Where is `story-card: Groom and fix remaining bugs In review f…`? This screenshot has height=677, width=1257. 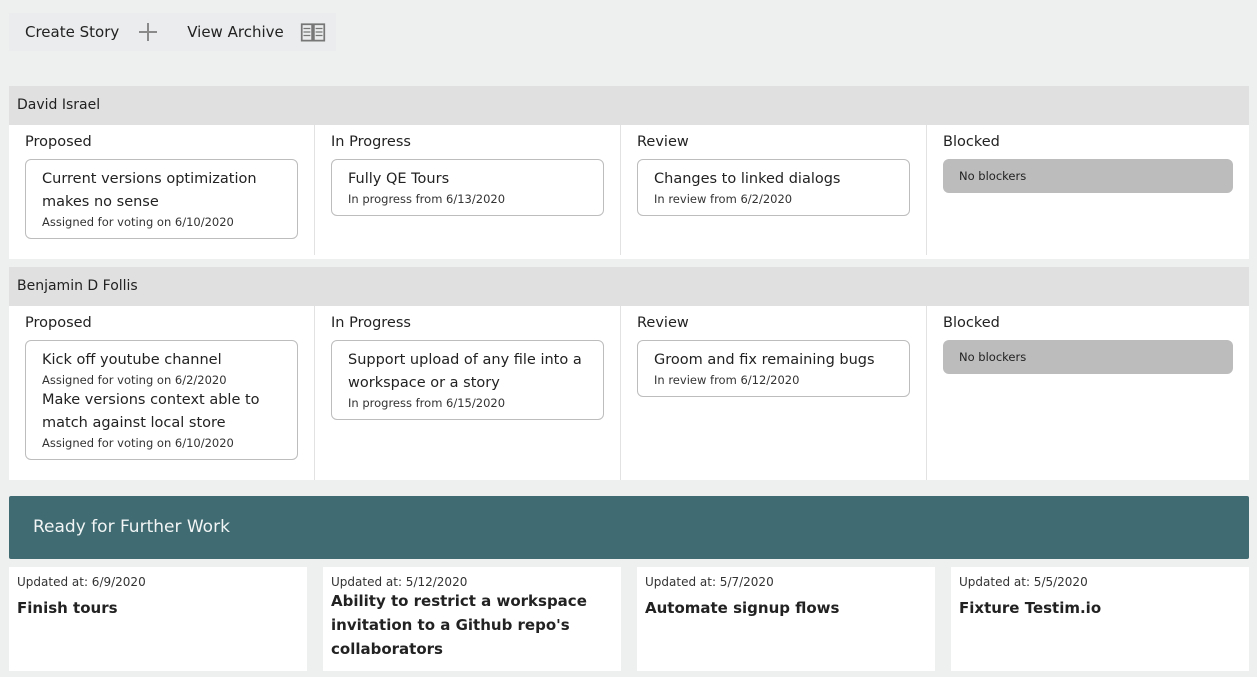 story-card: Groom and fix remaining bugs In review f… is located at coordinates (773, 368).